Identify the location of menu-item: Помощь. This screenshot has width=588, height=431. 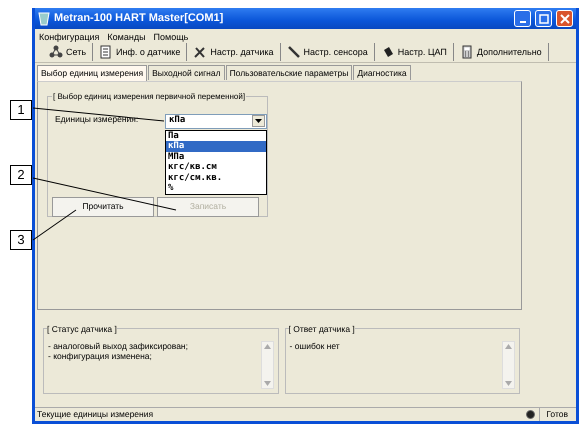
(171, 36).